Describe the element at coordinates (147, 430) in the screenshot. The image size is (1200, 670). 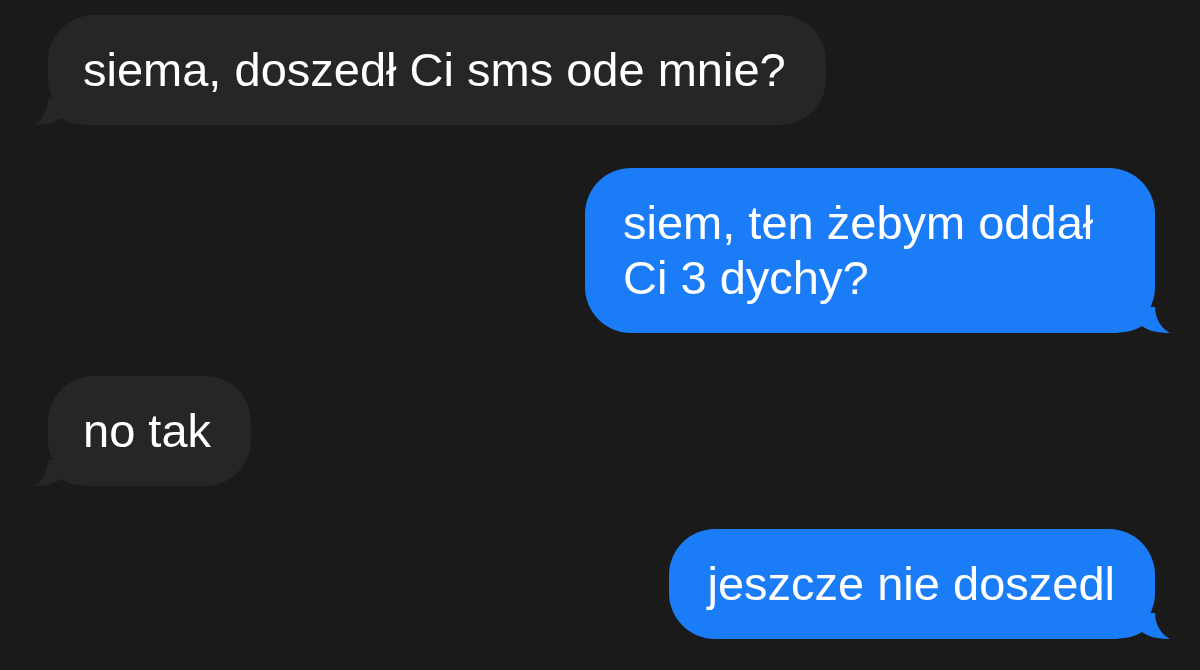
I see `message-text: no tak` at that location.